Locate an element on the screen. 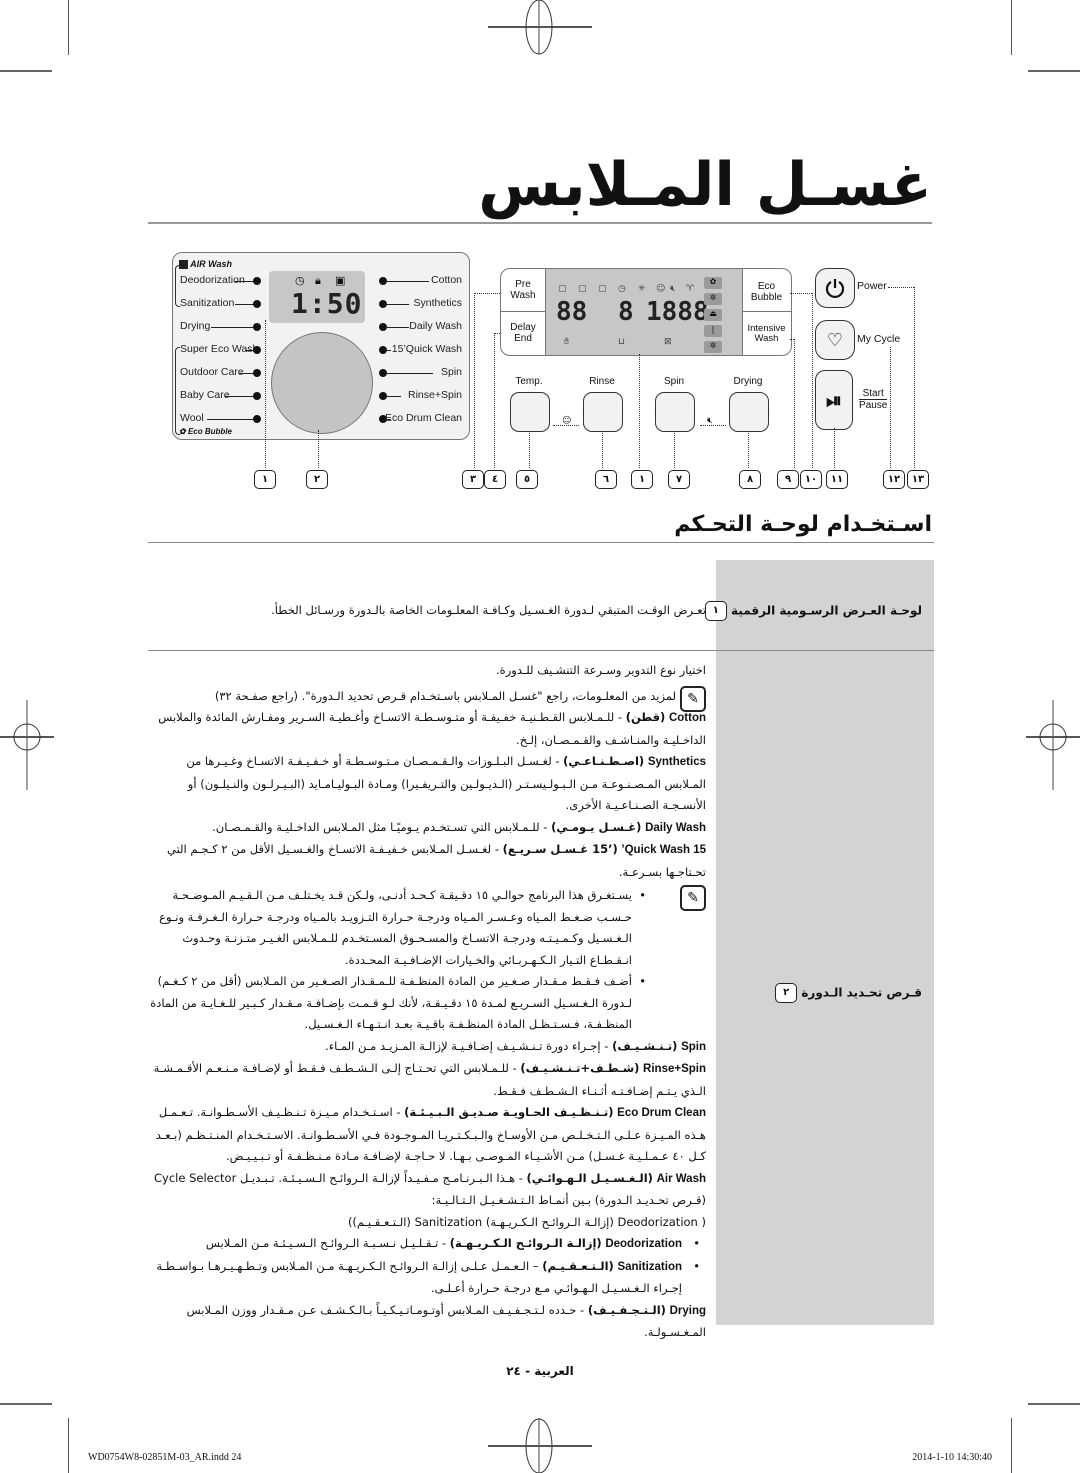 This screenshot has width=1080, height=1473. program-label: Deodorization is located at coordinates (212, 280).